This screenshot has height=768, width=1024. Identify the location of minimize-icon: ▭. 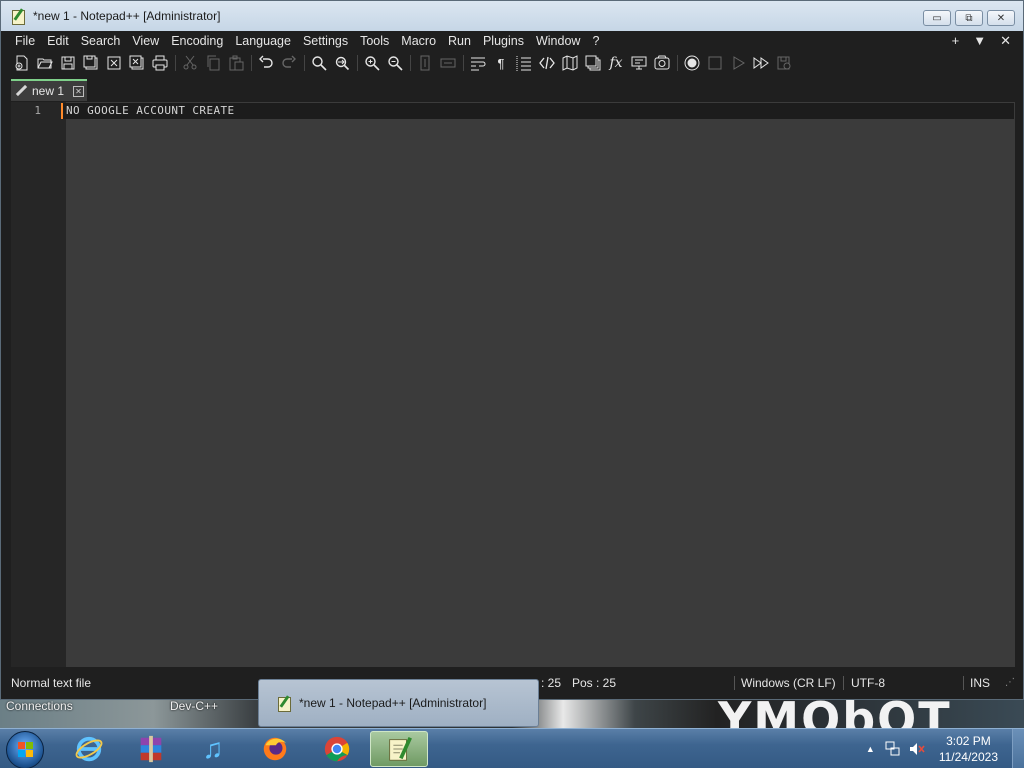
(937, 18).